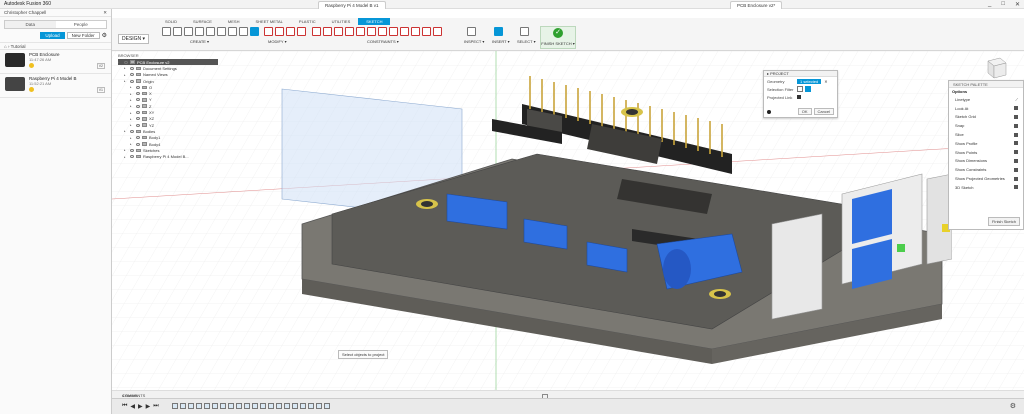 This screenshot has width=1024, height=414. What do you see at coordinates (25, 12) in the screenshot?
I see `user-name: Christopher Chappell` at bounding box center [25, 12].